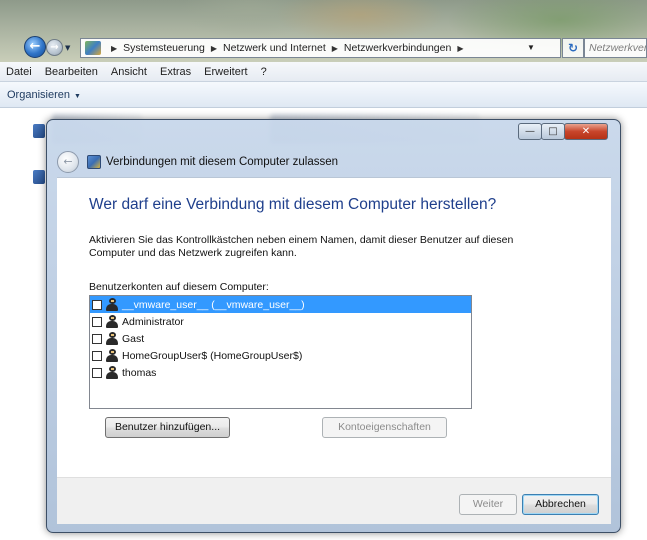 Image resolution: width=647 pixels, height=540 pixels. I want to click on menu-item-advanced: Erweitert, so click(225, 72).